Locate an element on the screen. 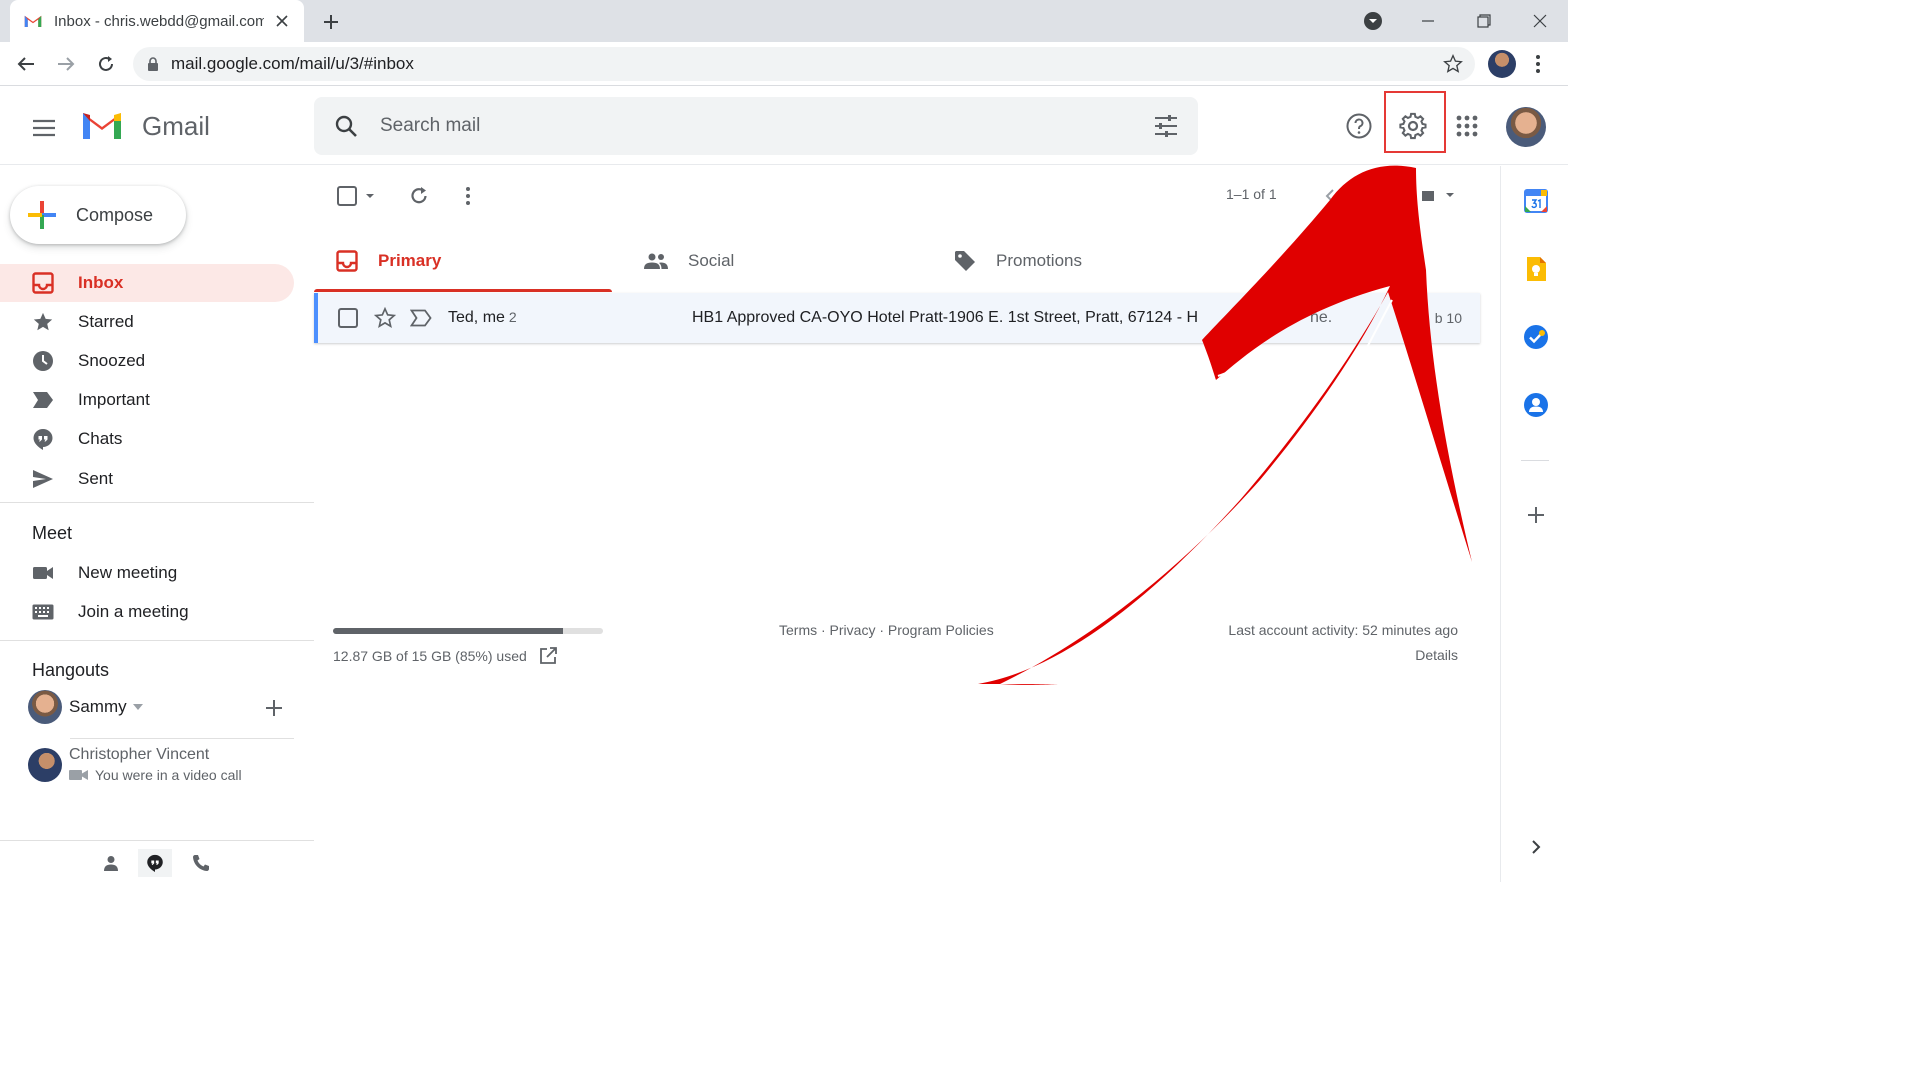 Image resolution: width=1920 pixels, height=1080 pixels. close-window-icon is located at coordinates (1540, 21).